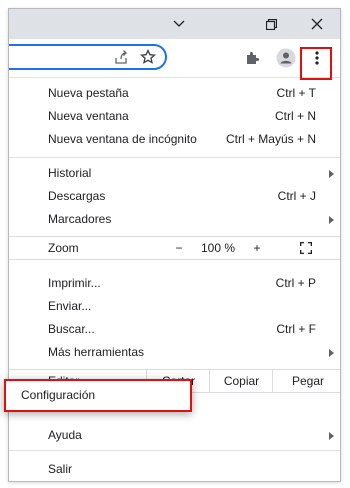 This screenshot has height=488, width=350. Describe the element at coordinates (316, 63) in the screenshot. I see `menu-button-highlight` at that location.